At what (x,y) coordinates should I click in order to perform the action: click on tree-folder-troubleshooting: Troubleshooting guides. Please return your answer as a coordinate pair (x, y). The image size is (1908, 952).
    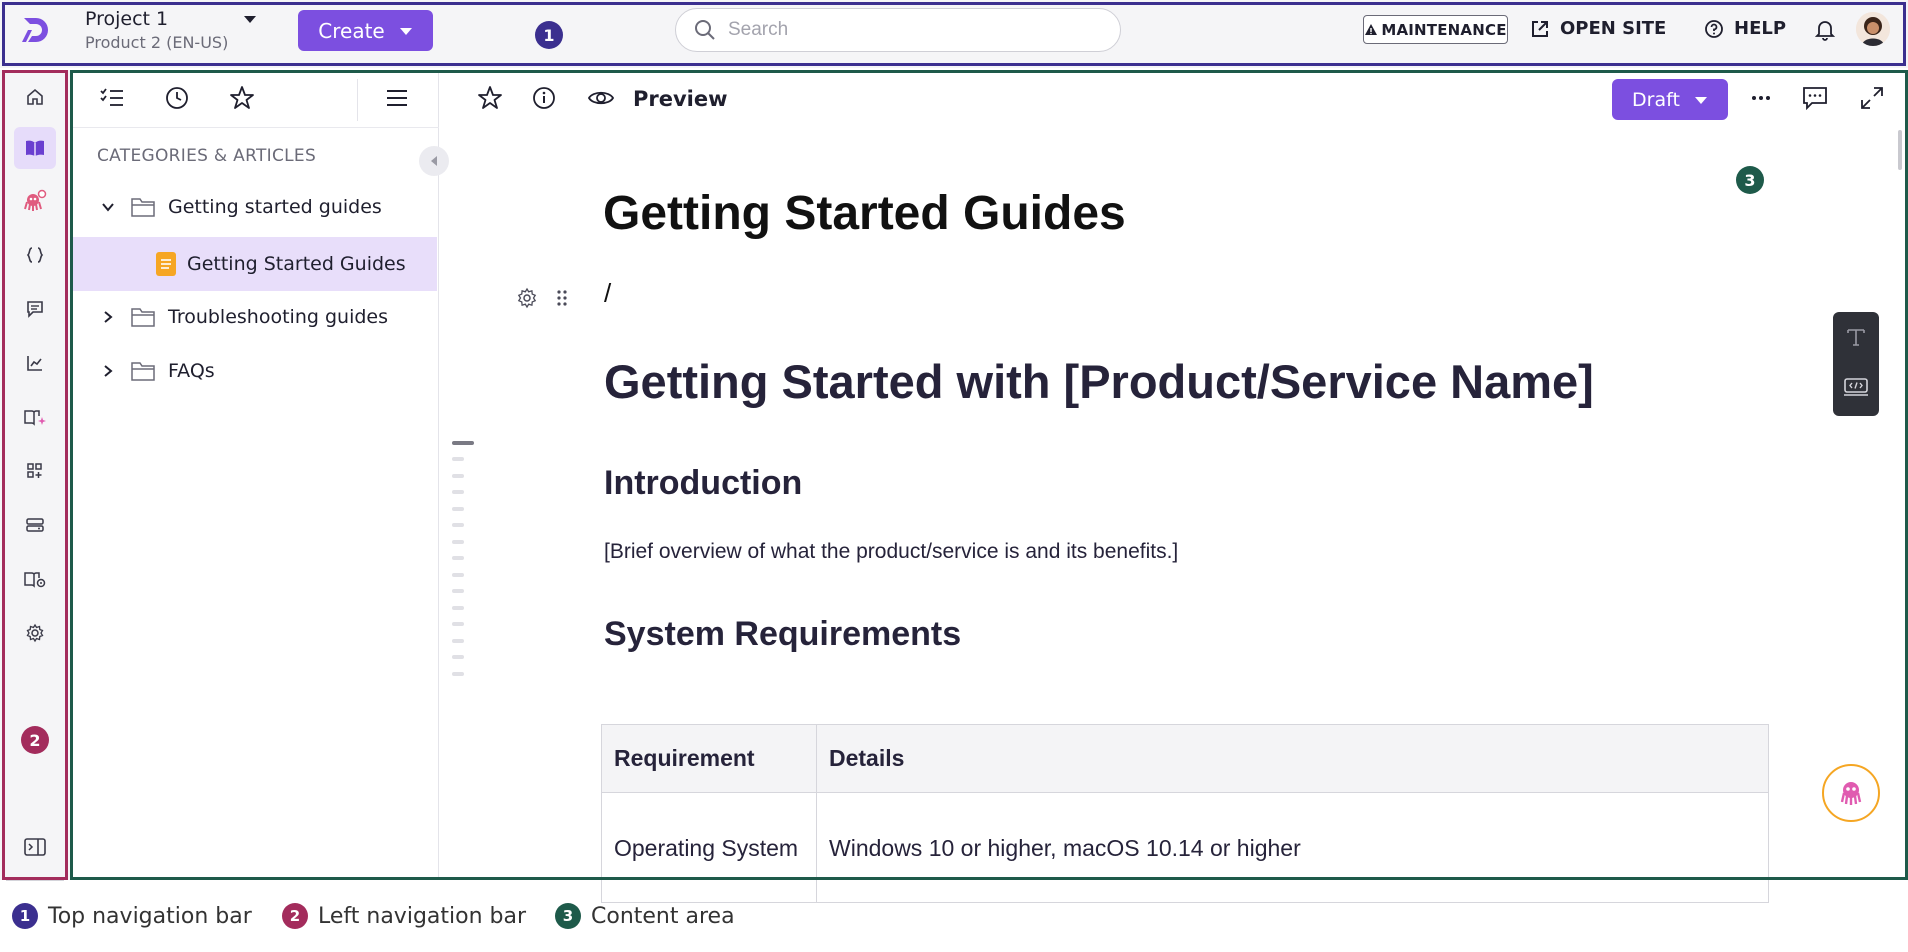
    Looking at the image, I should click on (255, 317).